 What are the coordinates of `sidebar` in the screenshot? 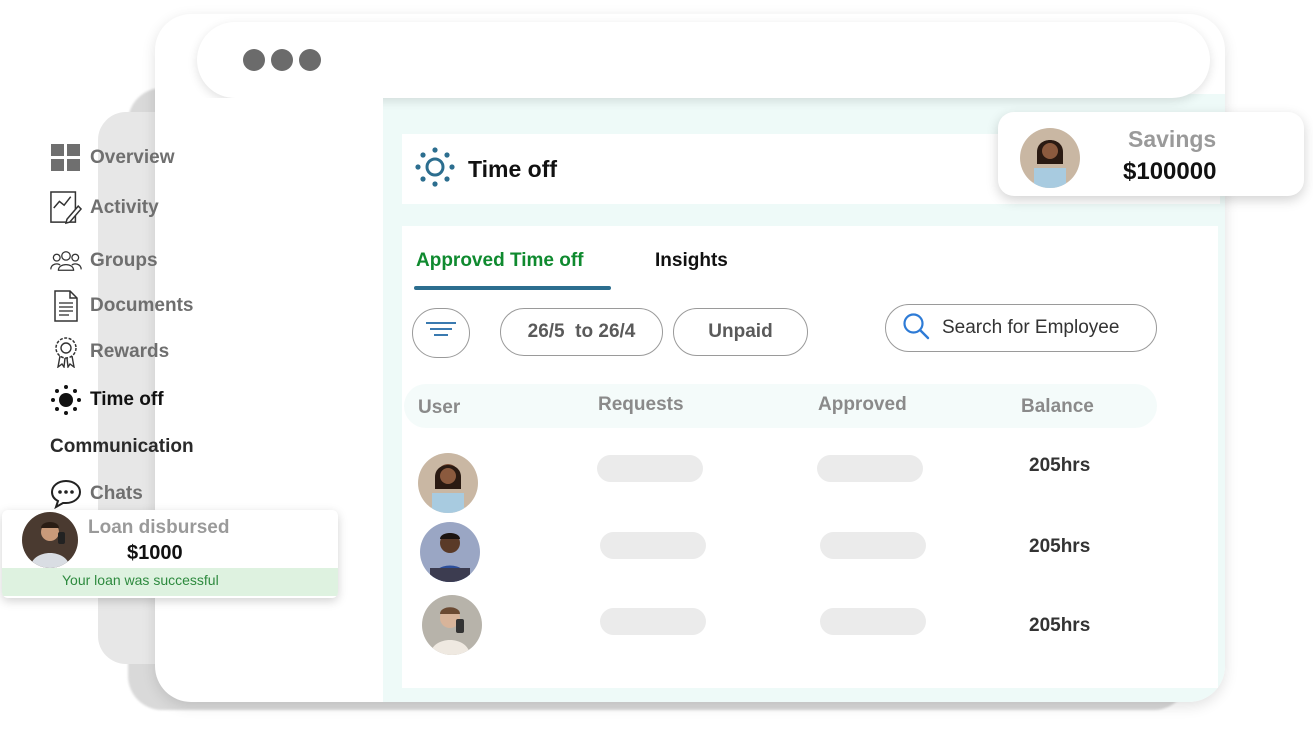 It's located at (269, 393).